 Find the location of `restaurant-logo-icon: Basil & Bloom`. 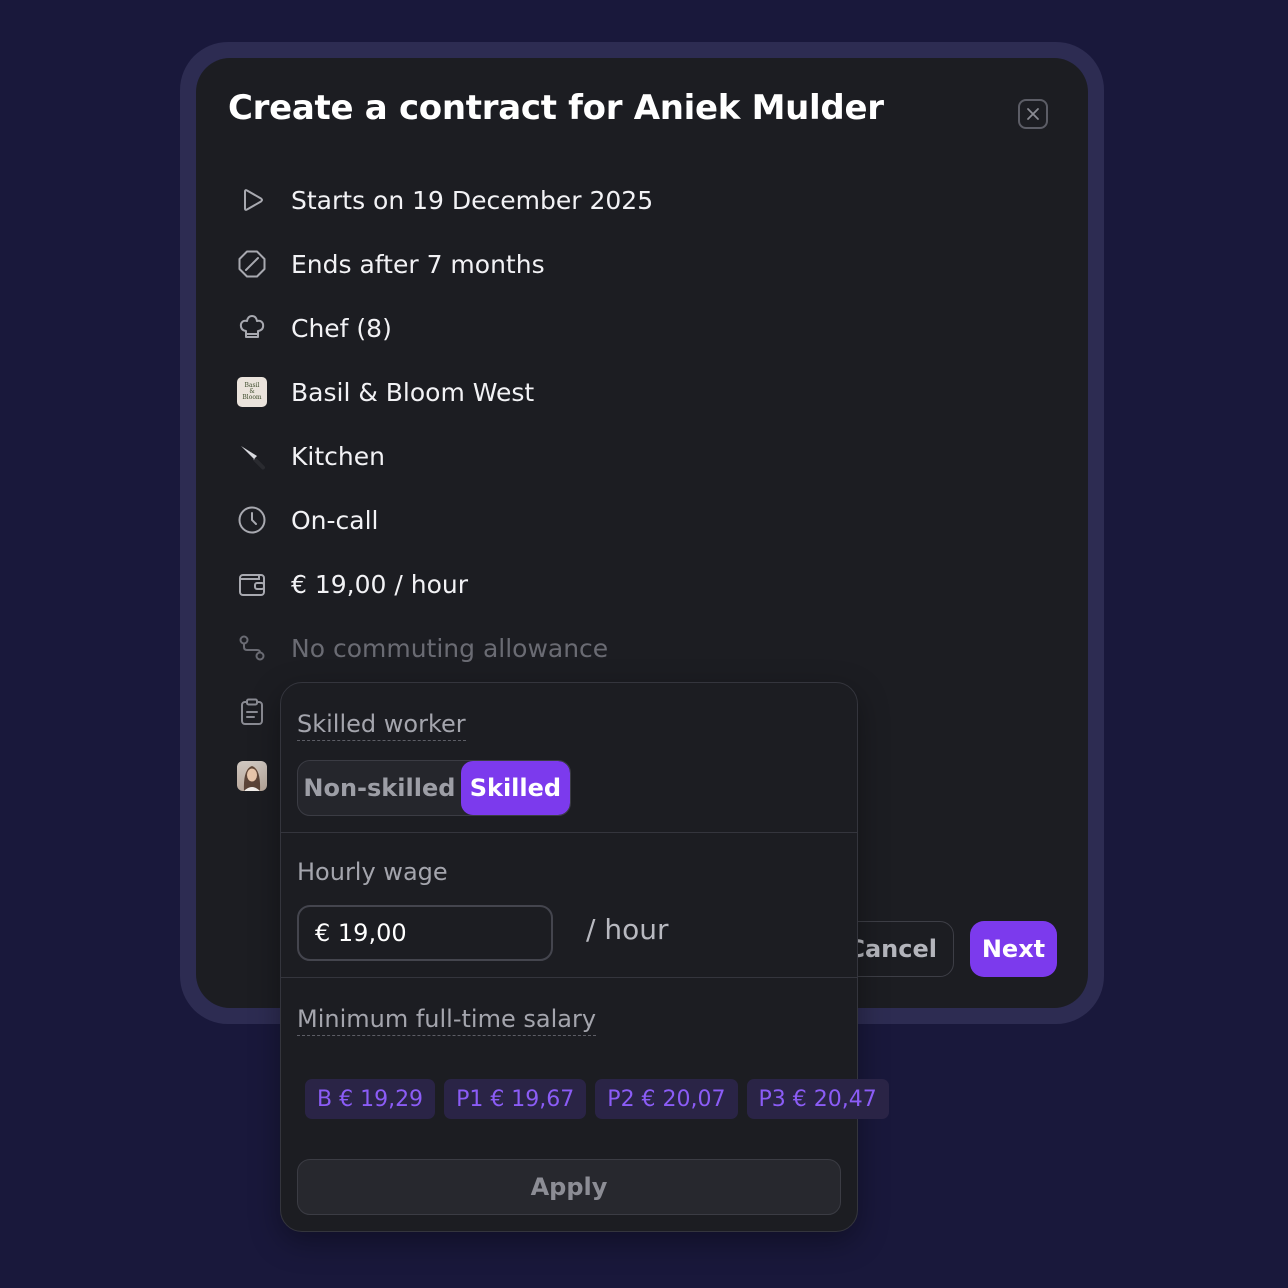

restaurant-logo-icon: Basil & Bloom is located at coordinates (252, 392).